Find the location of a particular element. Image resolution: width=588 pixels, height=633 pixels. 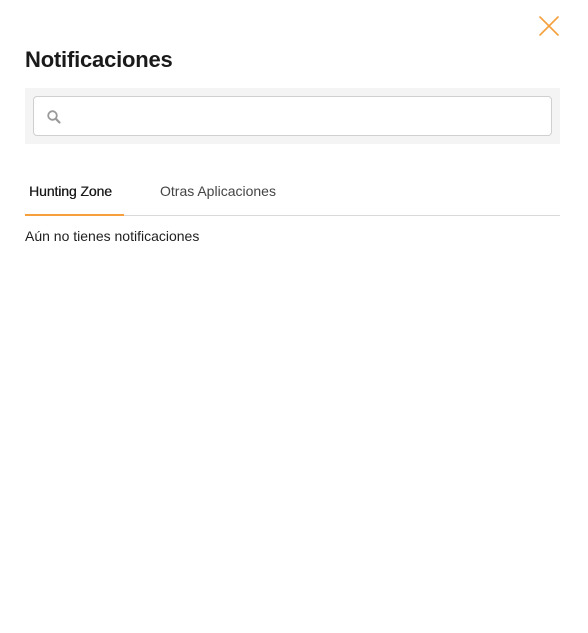

search-input is located at coordinates (307, 116).